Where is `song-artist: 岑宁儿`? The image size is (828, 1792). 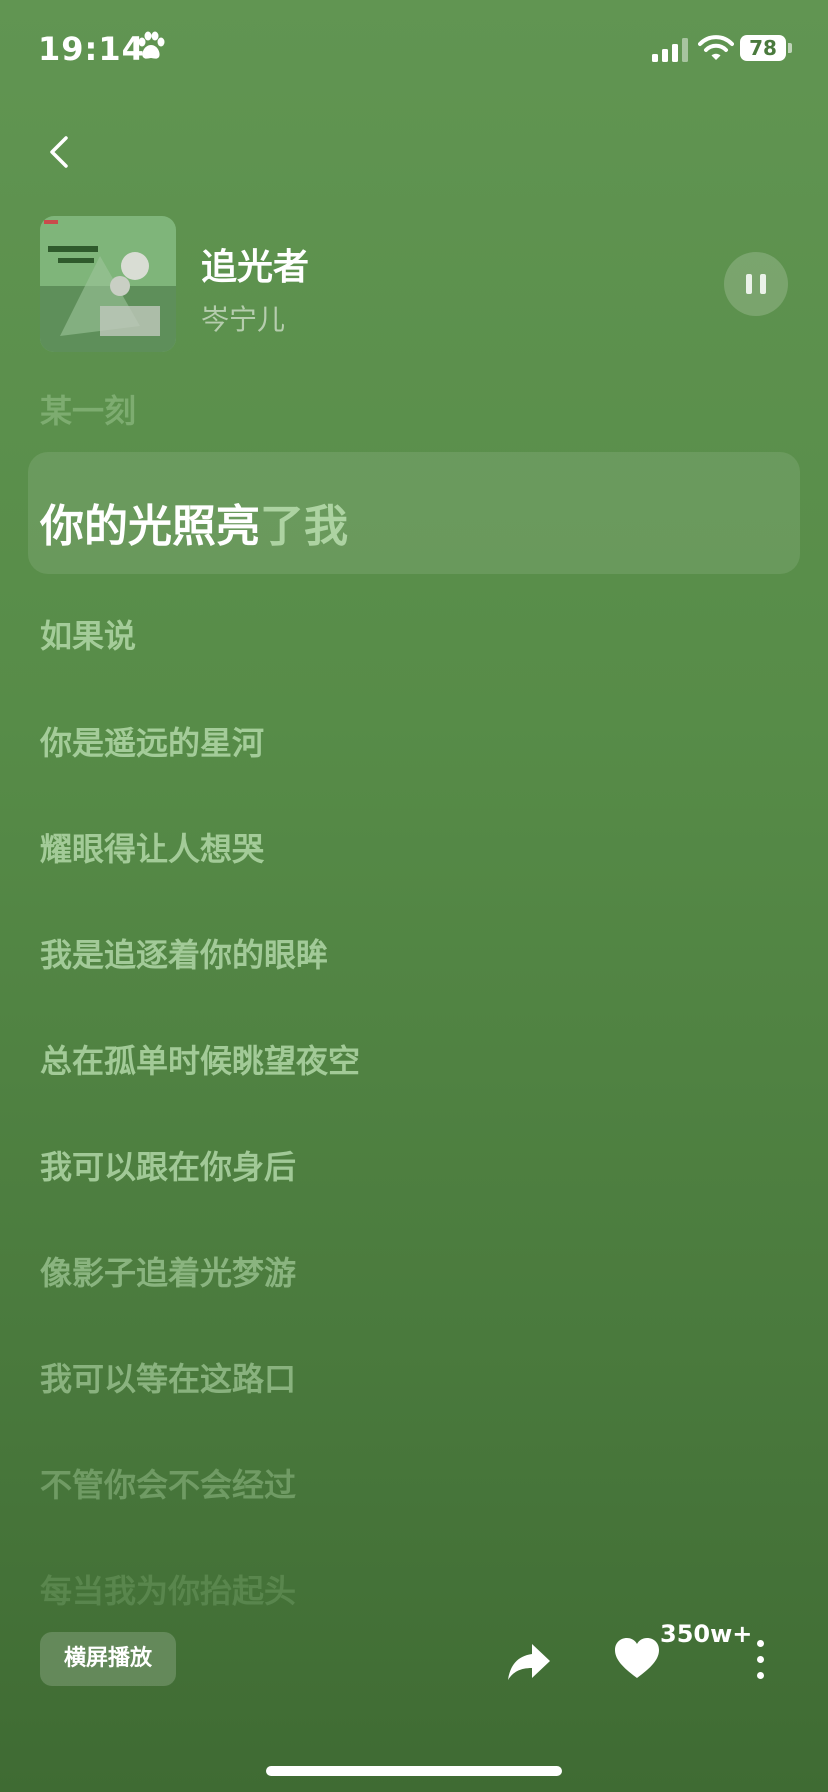
song-artist: 岑宁儿 is located at coordinates (243, 318).